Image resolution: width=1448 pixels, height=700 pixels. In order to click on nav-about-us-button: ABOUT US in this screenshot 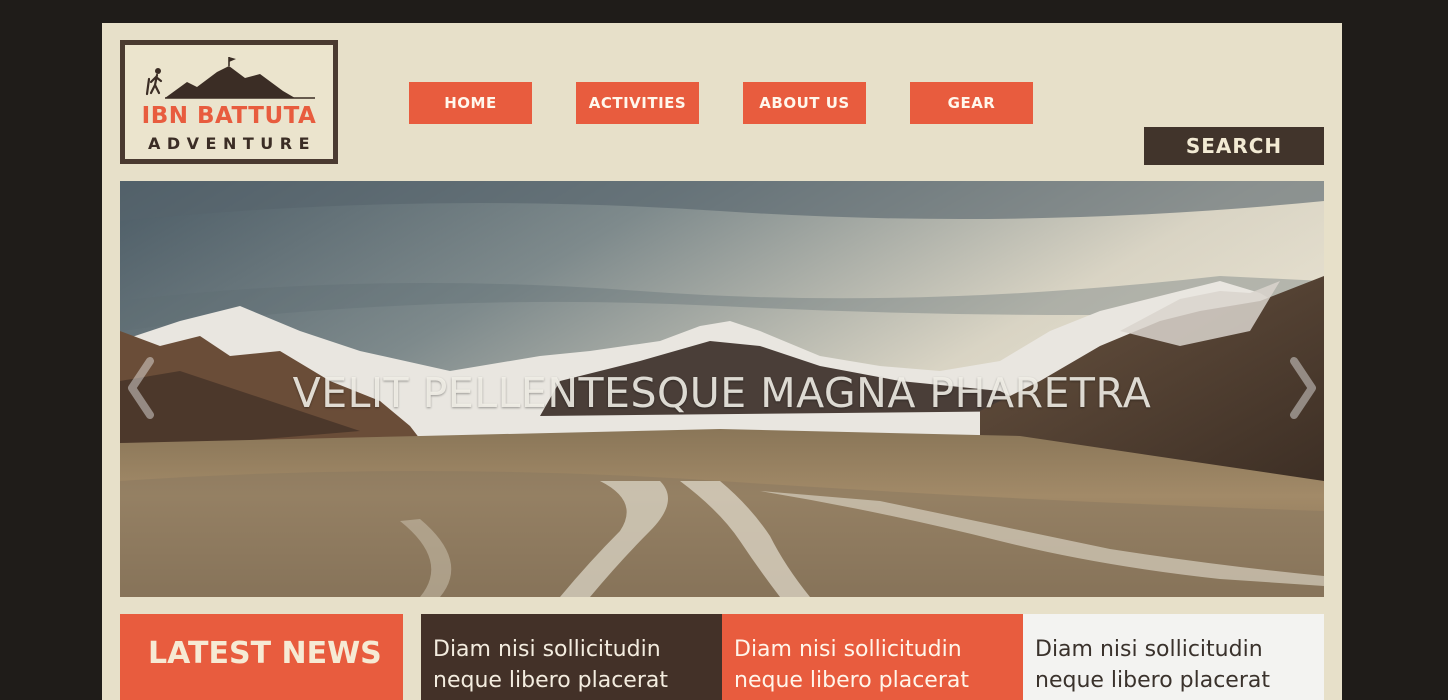, I will do `click(804, 103)`.